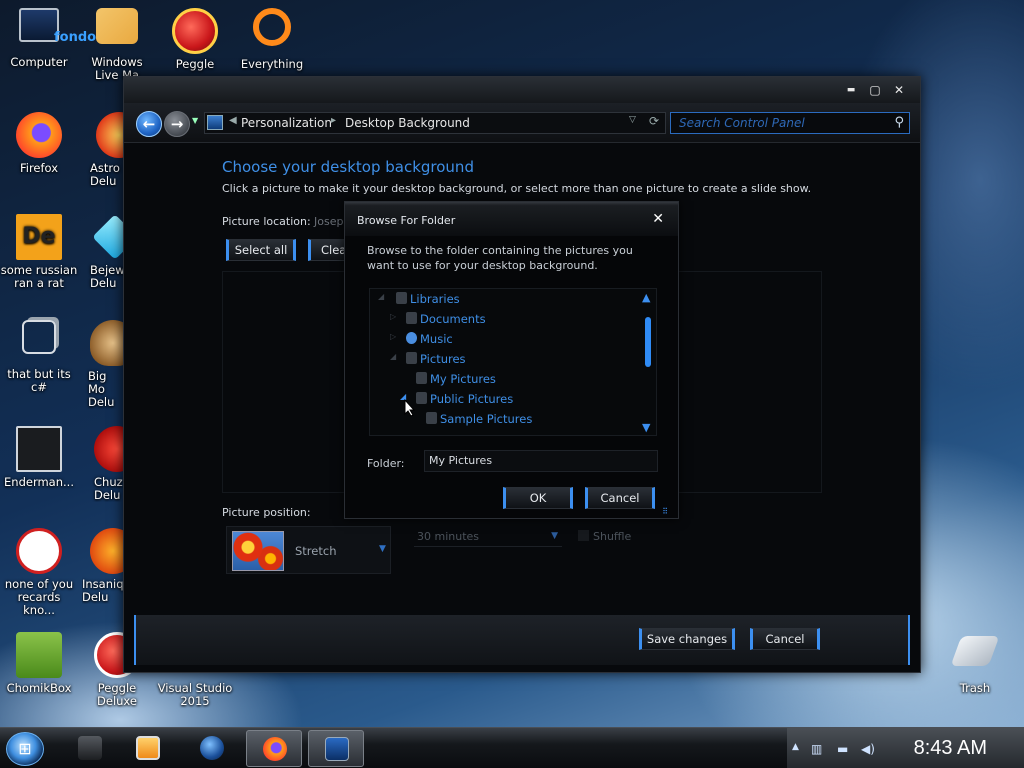 This screenshot has width=1024, height=768. What do you see at coordinates (456, 379) in the screenshot?
I see `tree-item-my-pictures: My Pictures` at bounding box center [456, 379].